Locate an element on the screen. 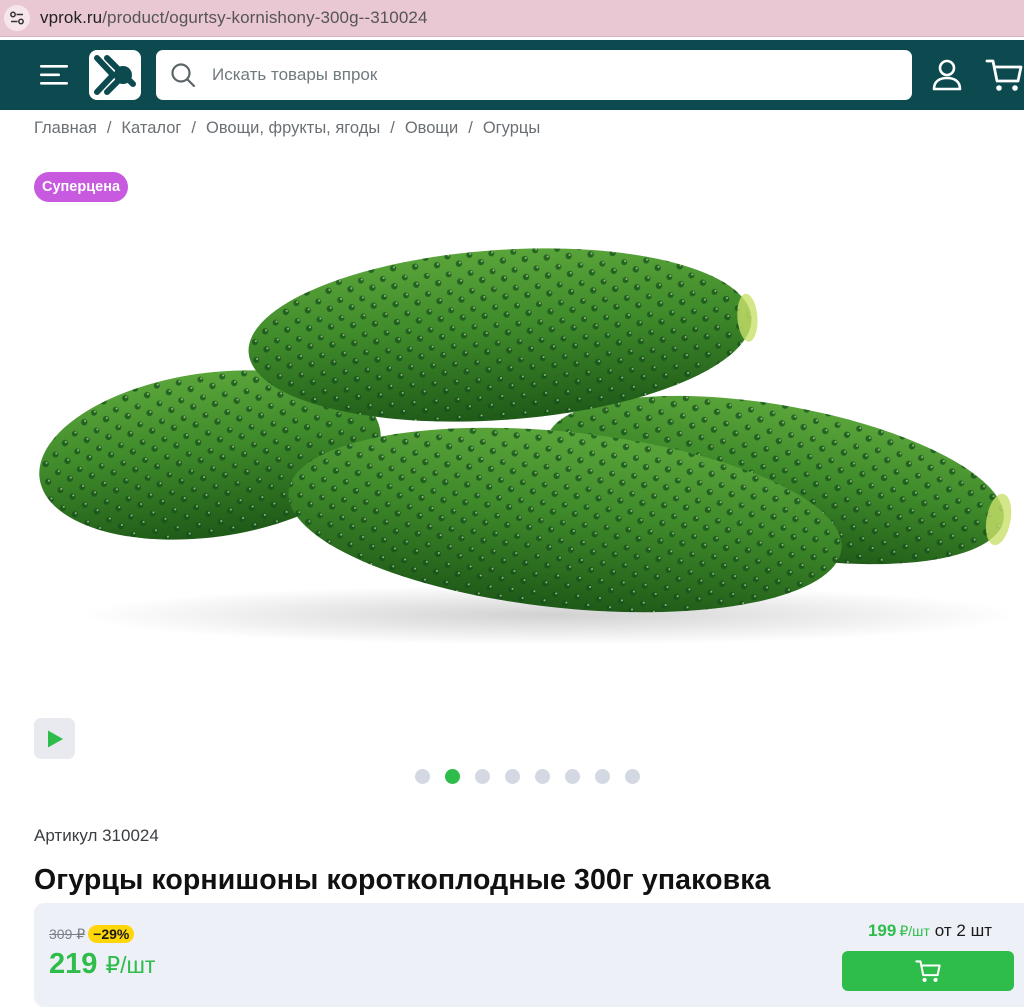 Image resolution: width=1024 pixels, height=1007 pixels. hamburger-menu-icon is located at coordinates (55, 75).